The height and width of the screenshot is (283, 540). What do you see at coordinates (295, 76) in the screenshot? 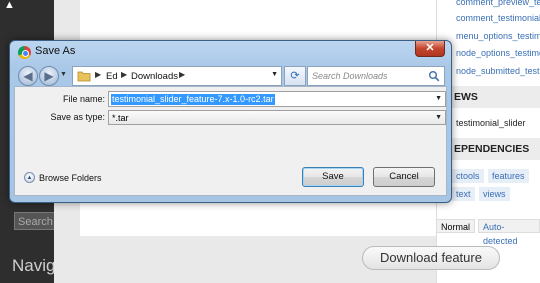
I see `refresh-icon: ⟳` at bounding box center [295, 76].